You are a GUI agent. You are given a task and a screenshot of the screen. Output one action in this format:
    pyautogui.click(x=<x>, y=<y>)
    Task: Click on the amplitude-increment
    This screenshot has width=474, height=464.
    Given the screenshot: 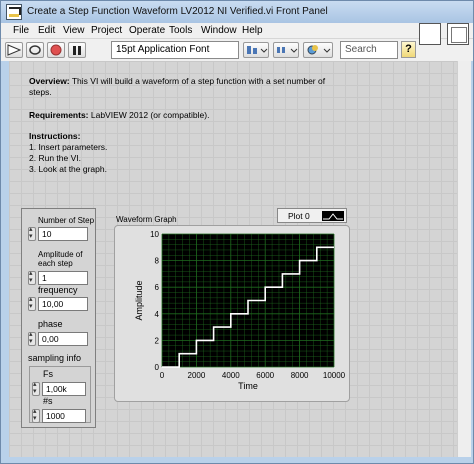 What is the action you would take?
    pyautogui.click(x=32, y=277)
    